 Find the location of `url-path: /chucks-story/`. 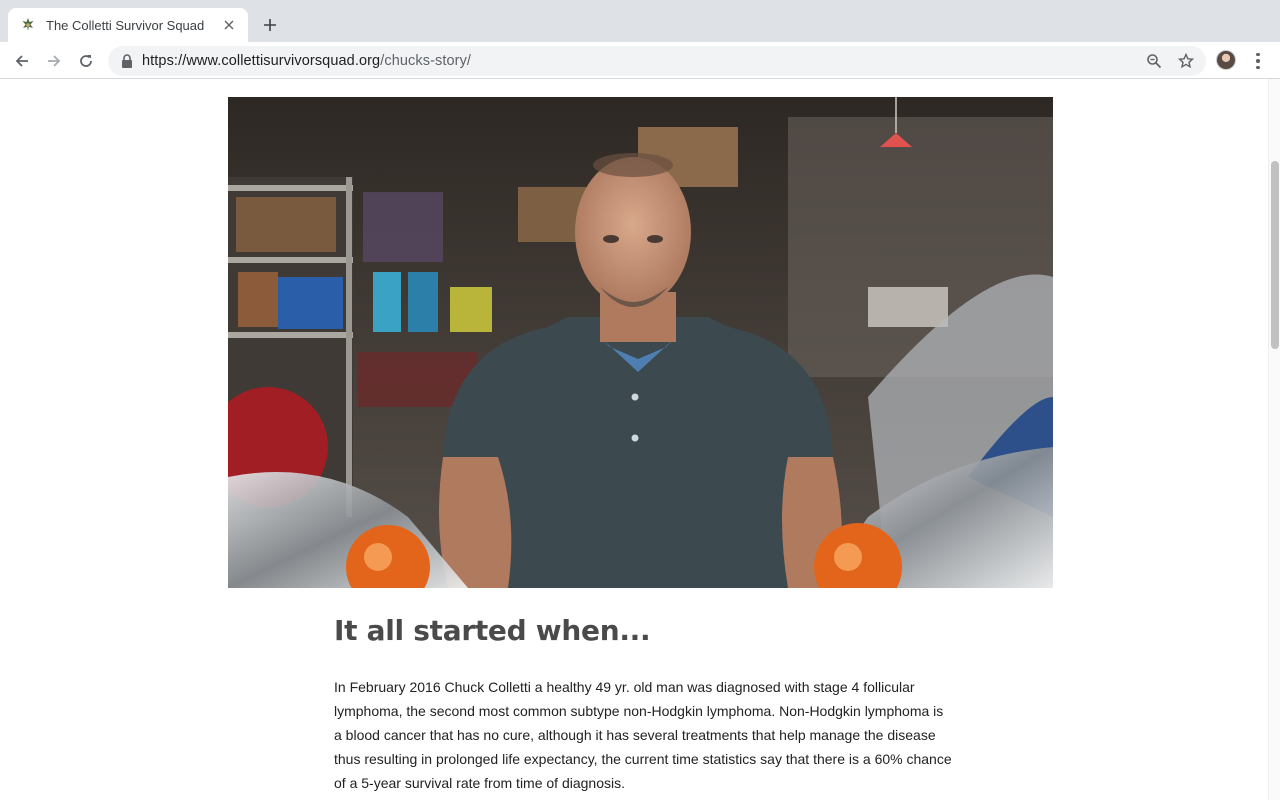

url-path: /chucks-story/ is located at coordinates (426, 61).